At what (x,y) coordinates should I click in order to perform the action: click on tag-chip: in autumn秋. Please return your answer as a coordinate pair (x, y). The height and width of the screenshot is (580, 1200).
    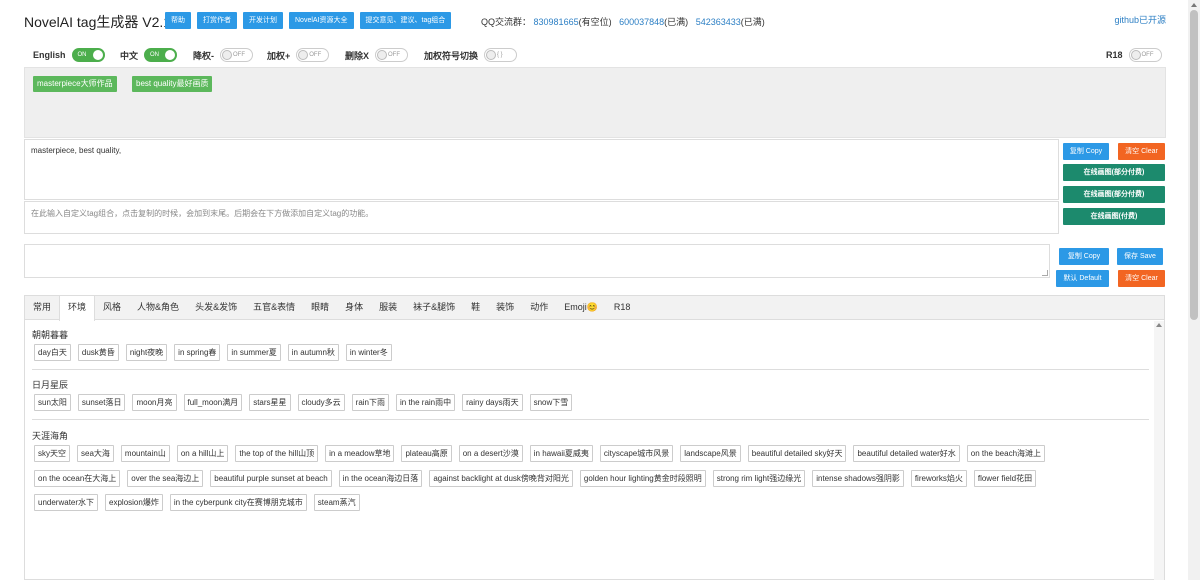
    Looking at the image, I should click on (313, 352).